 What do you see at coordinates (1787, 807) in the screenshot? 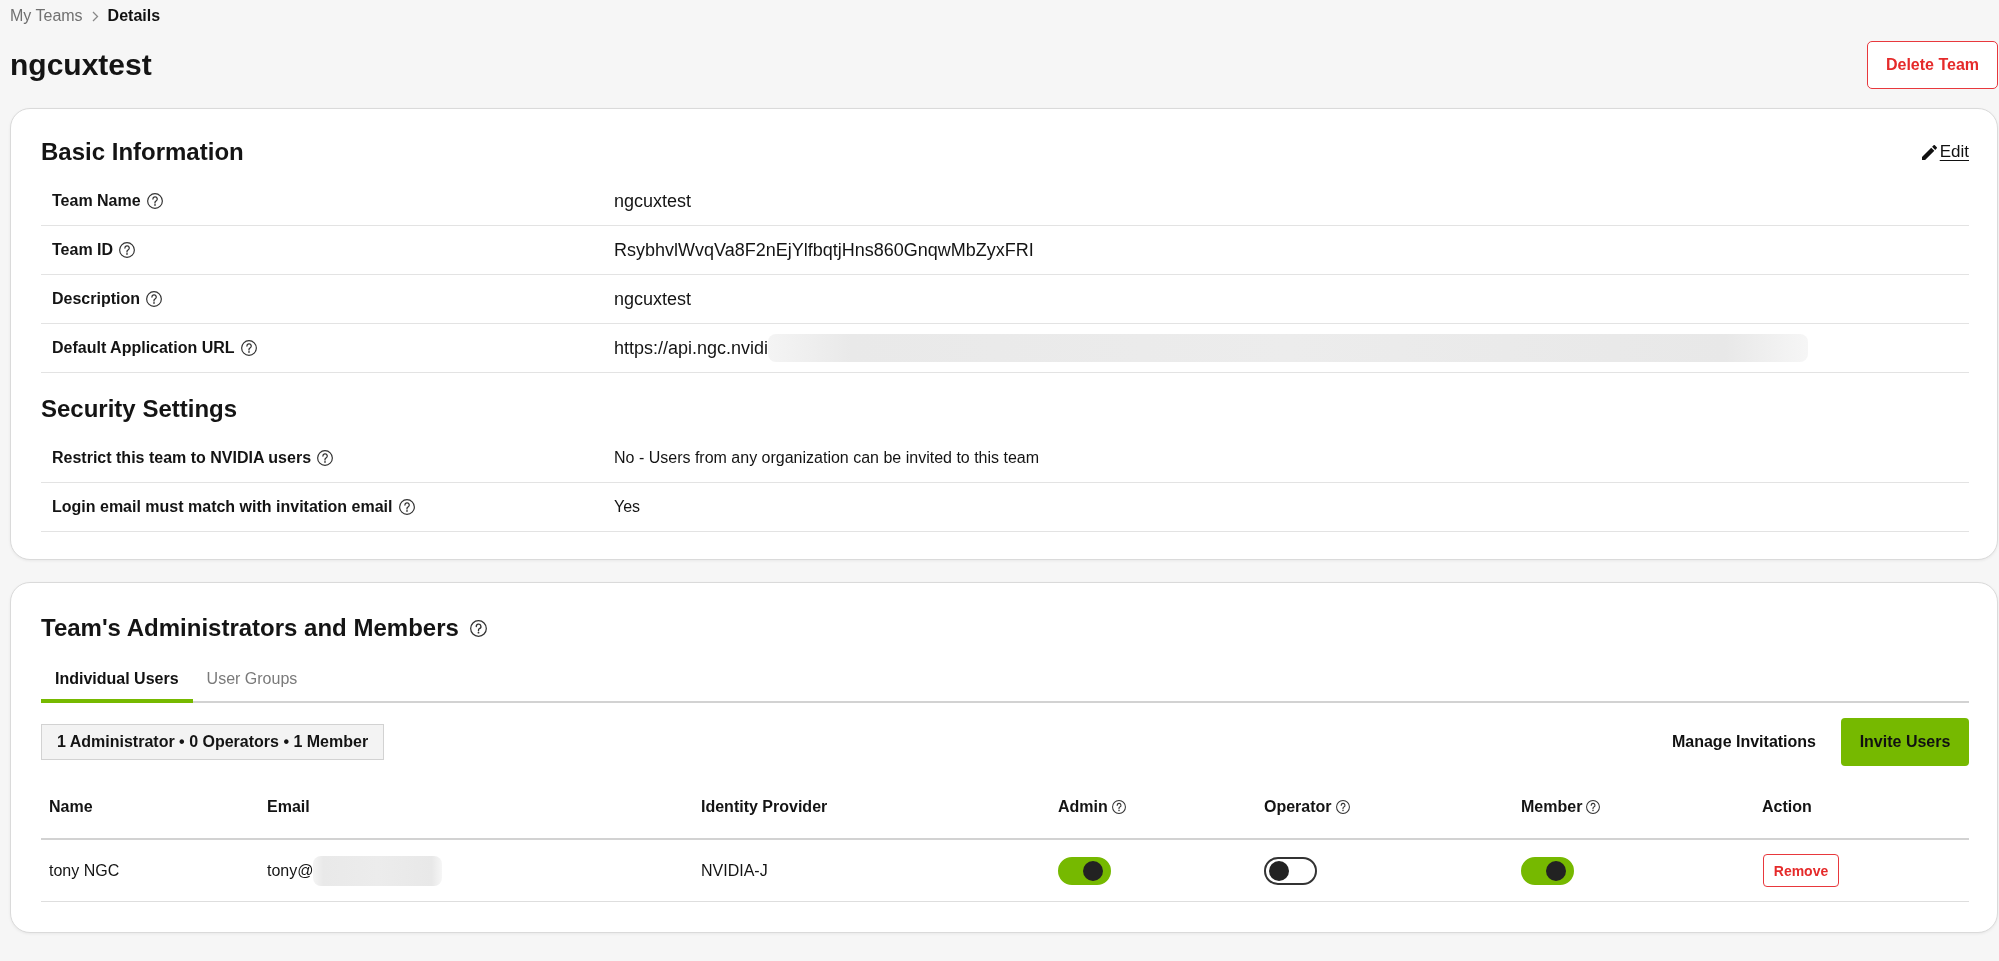
I see `column-header: Action` at bounding box center [1787, 807].